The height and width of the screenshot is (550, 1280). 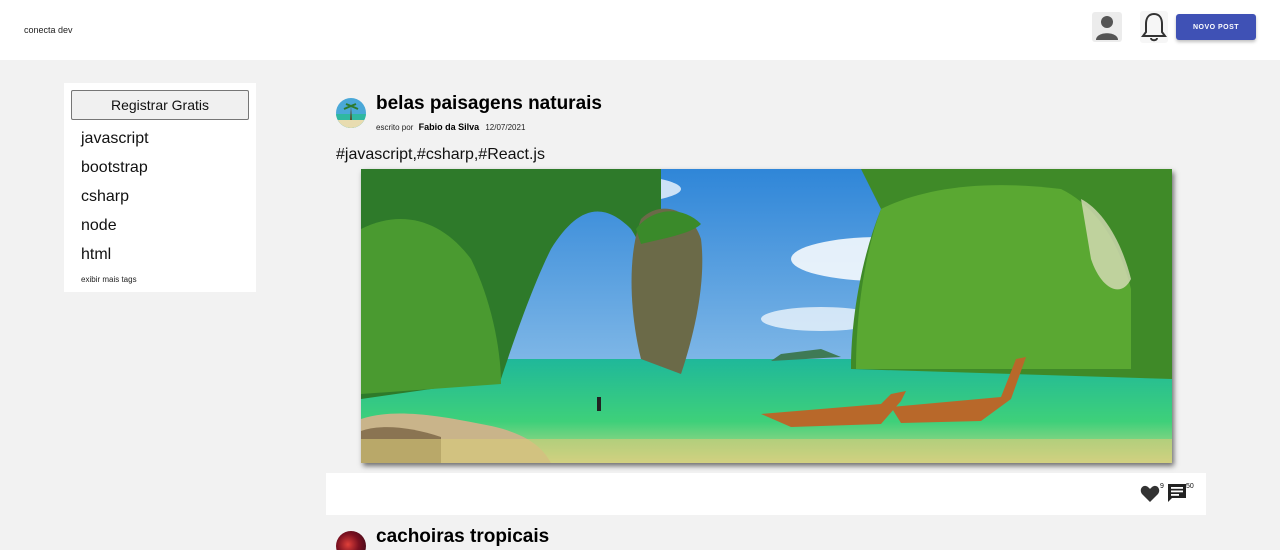 What do you see at coordinates (395, 127) in the screenshot?
I see `written-by-label: escrito por` at bounding box center [395, 127].